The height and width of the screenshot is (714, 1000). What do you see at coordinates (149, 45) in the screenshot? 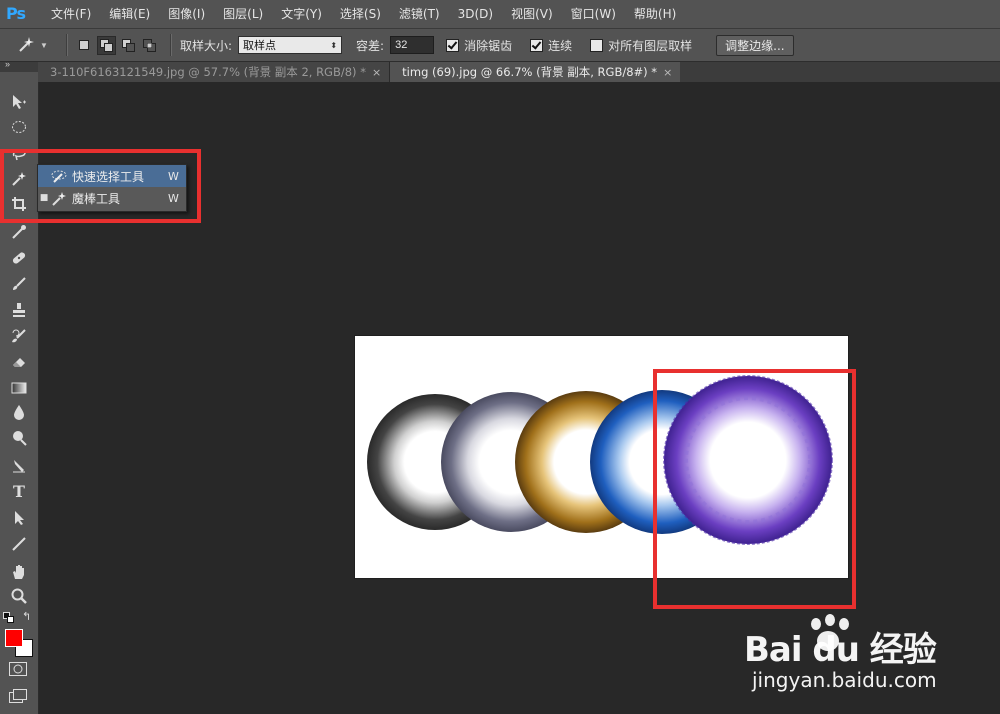
I see `intersect-selection-button` at bounding box center [149, 45].